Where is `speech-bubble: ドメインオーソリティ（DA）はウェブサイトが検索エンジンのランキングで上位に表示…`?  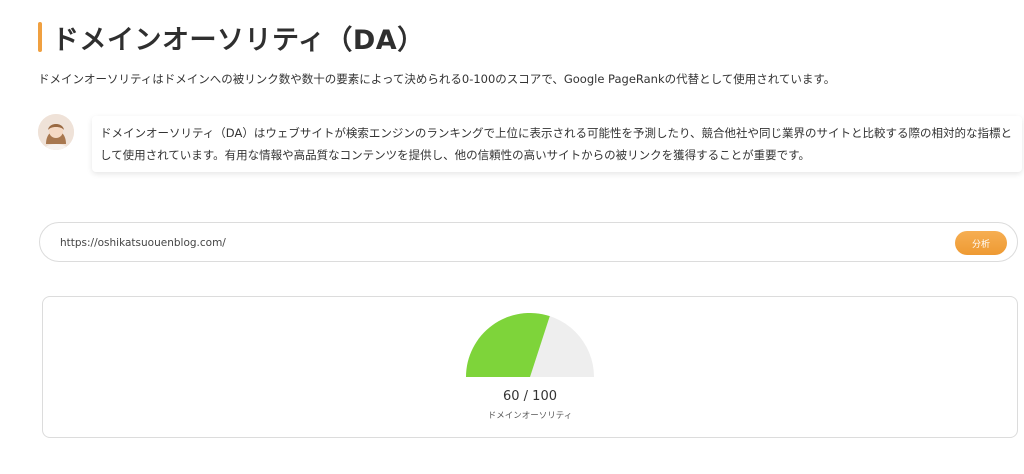 speech-bubble: ドメインオーソリティ（DA）はウェブサイトが検索エンジンのランキングで上位に表示… is located at coordinates (557, 144).